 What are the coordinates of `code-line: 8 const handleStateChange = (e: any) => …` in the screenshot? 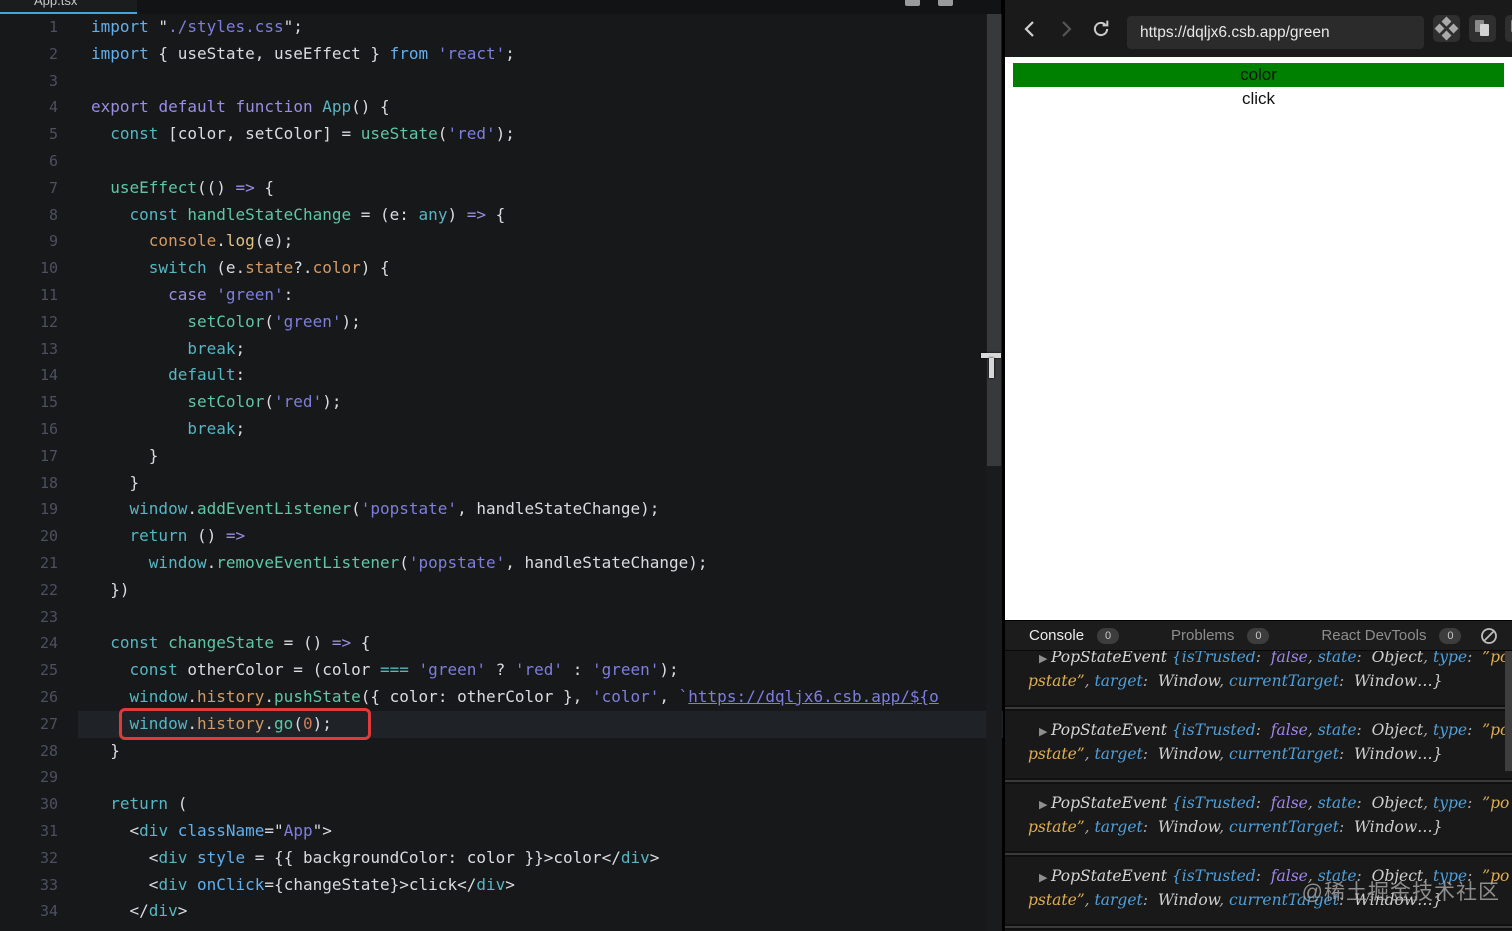 It's located at (501, 215).